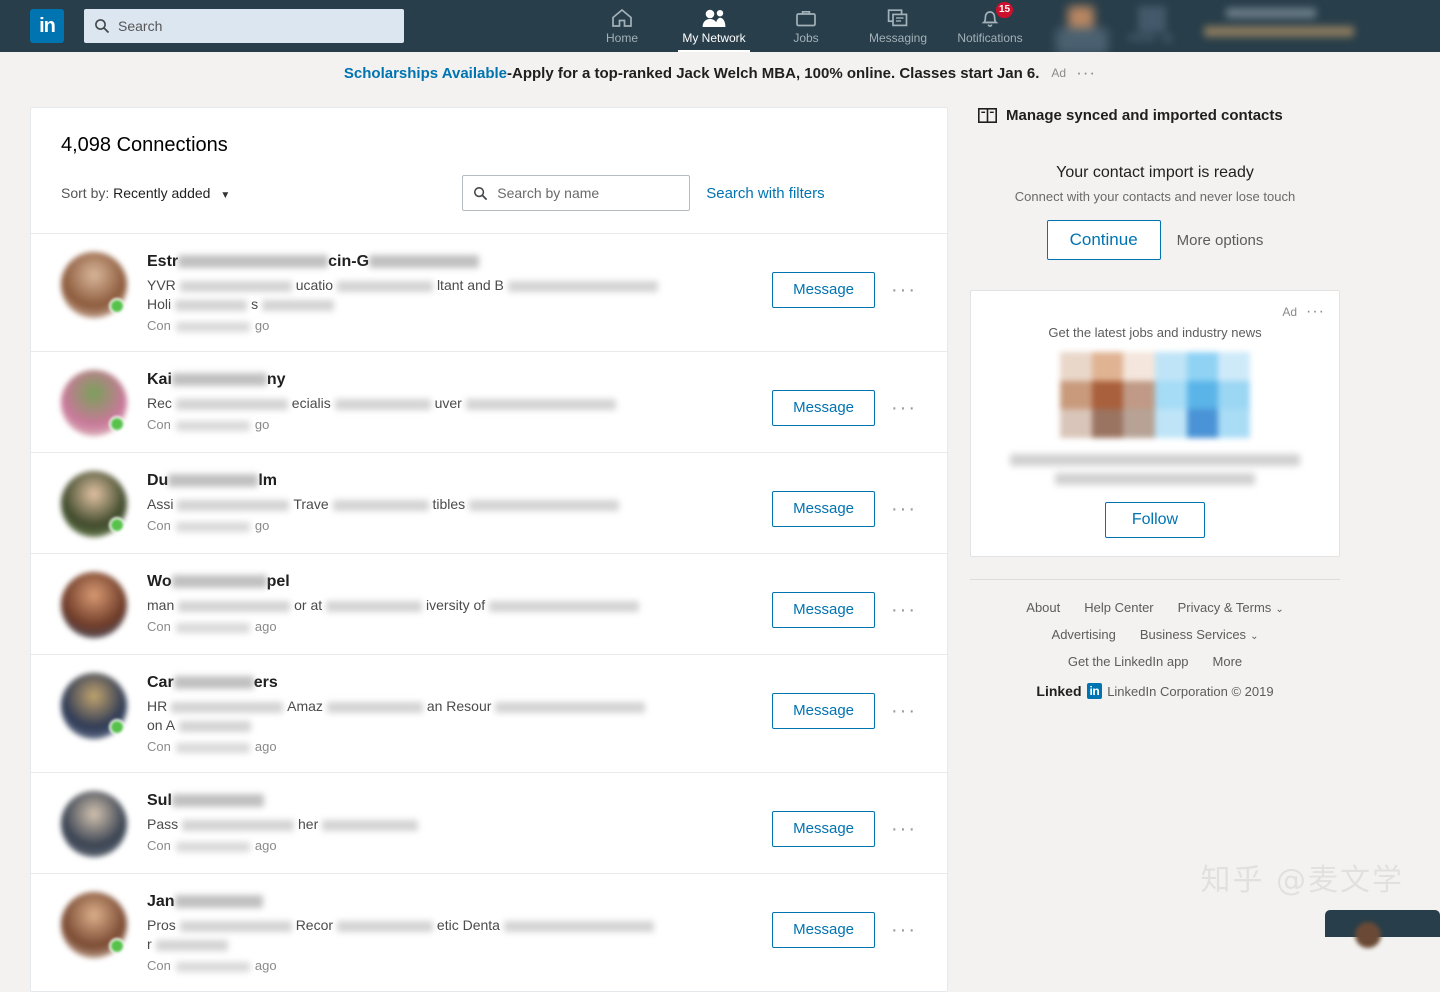 Image resolution: width=1440 pixels, height=992 pixels. Describe the element at coordinates (1118, 607) in the screenshot. I see `footer-link-help-center: Help Center` at that location.